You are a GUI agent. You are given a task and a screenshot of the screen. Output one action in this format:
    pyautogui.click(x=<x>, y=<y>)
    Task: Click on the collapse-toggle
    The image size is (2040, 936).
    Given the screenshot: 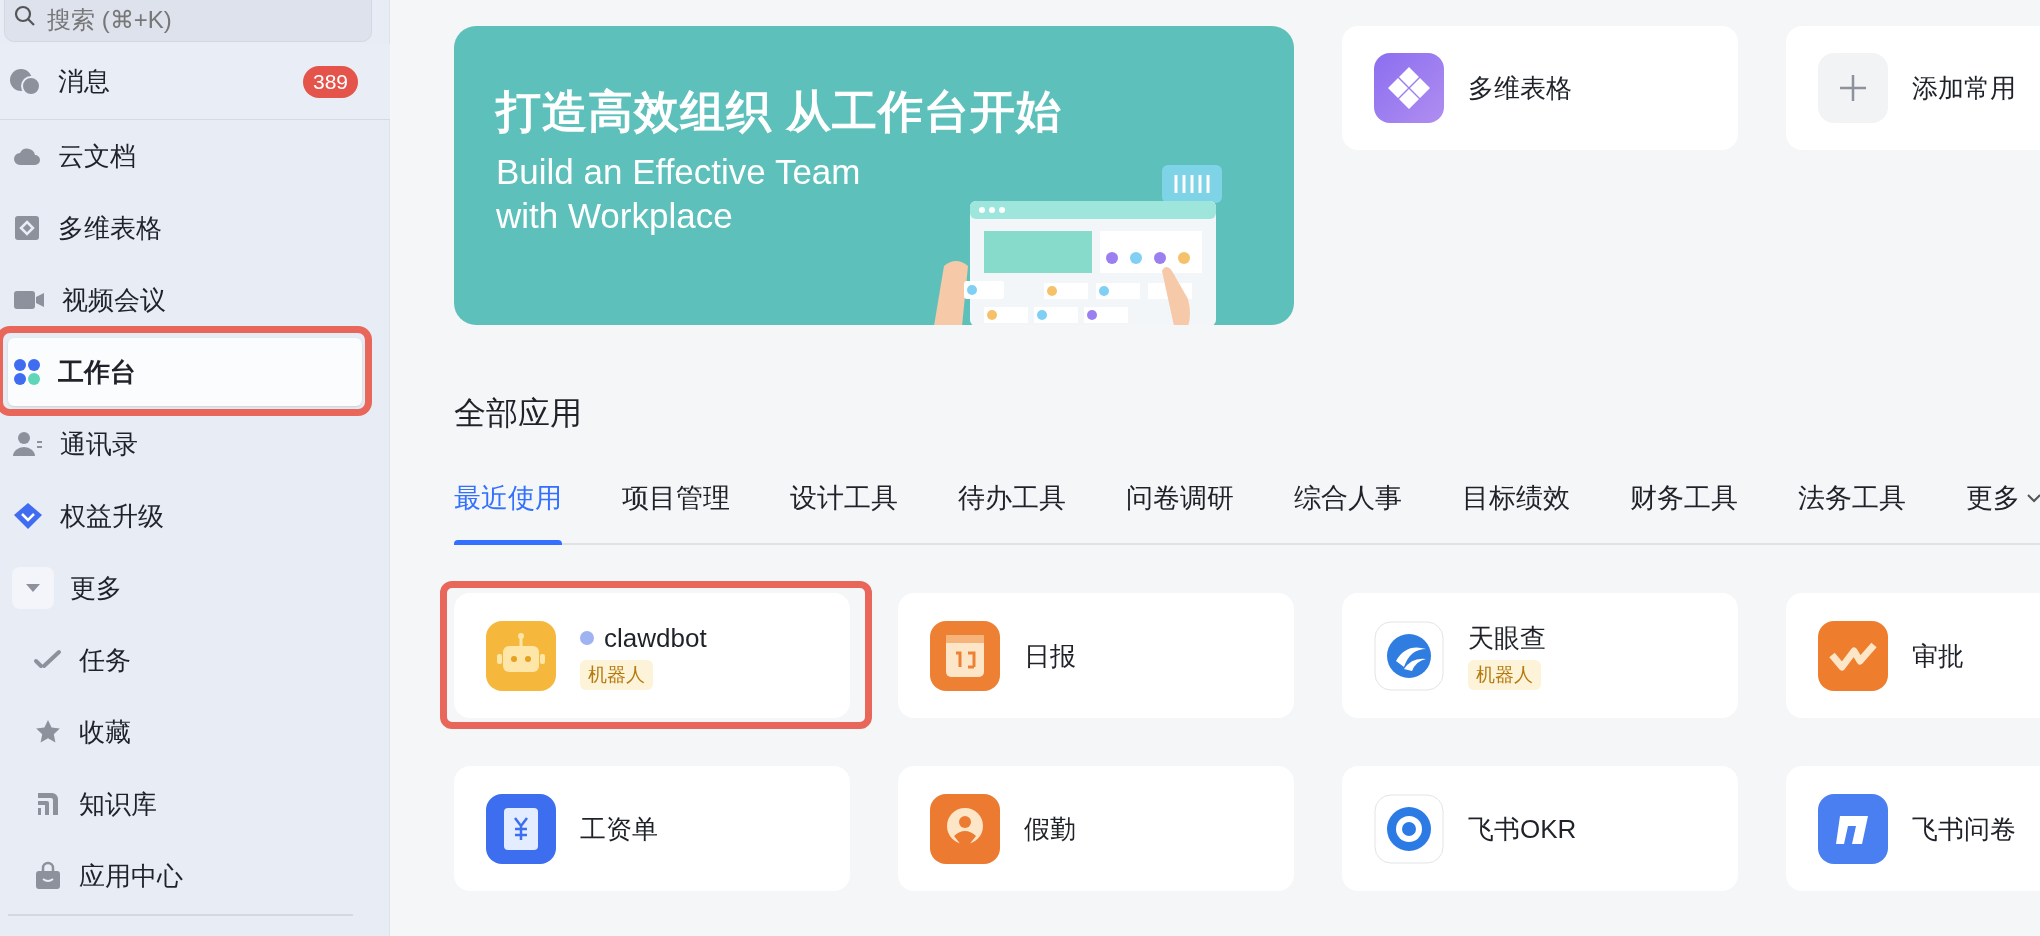 What is the action you would take?
    pyautogui.click(x=33, y=588)
    